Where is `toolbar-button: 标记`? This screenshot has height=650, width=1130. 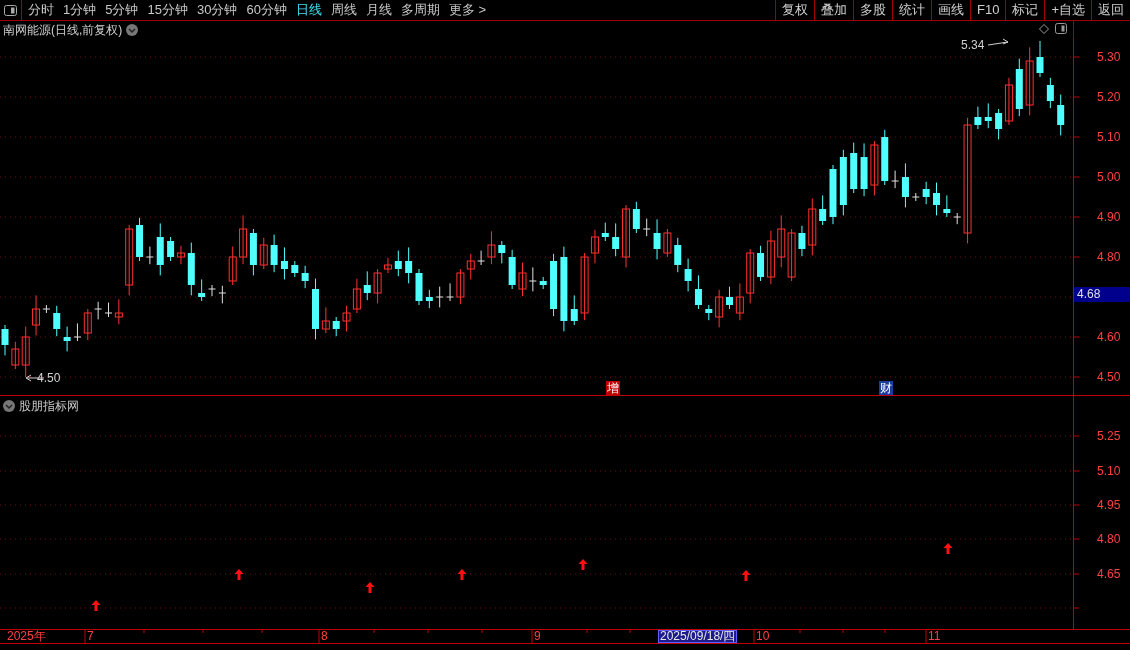 toolbar-button: 标记 is located at coordinates (1025, 10).